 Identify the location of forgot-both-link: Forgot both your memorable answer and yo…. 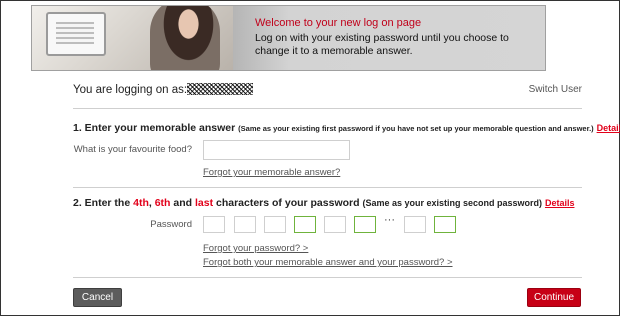
(328, 262).